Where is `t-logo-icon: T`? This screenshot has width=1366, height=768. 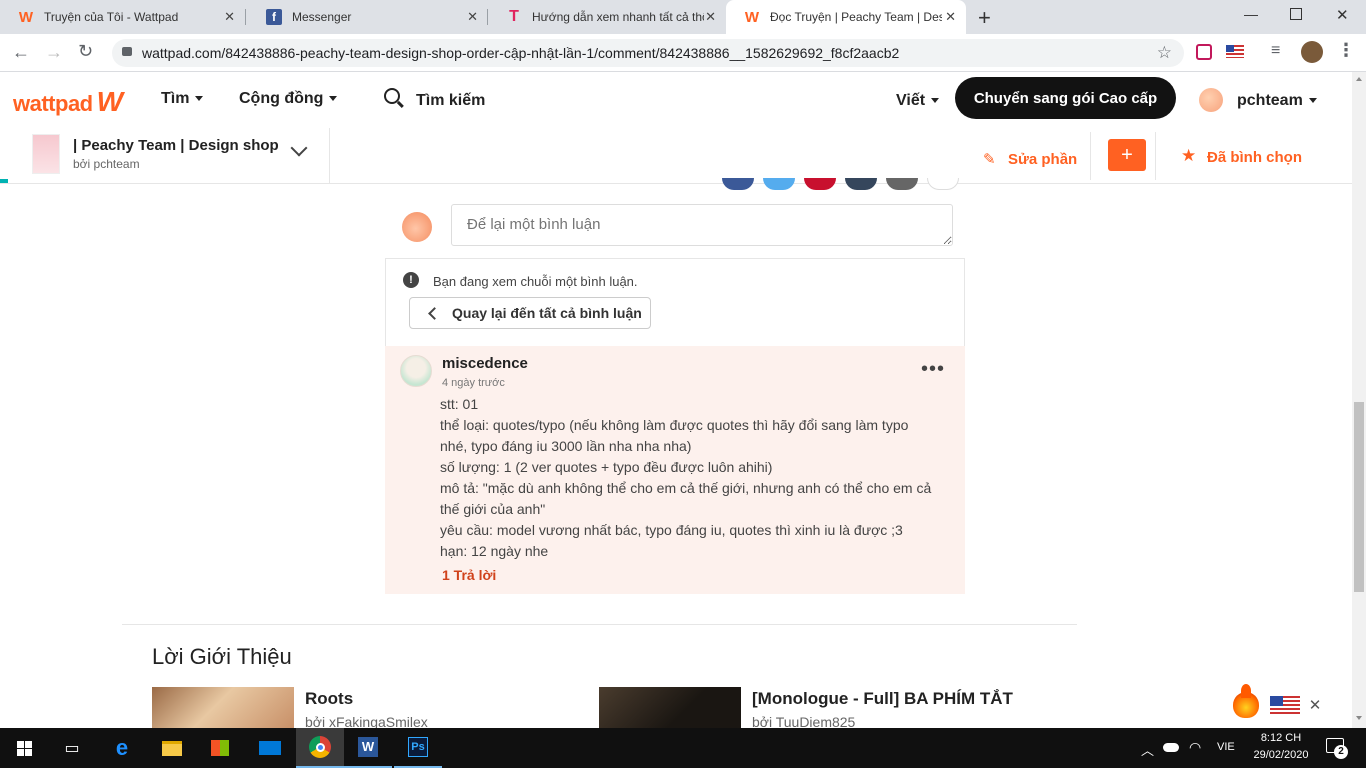 t-logo-icon: T is located at coordinates (514, 16).